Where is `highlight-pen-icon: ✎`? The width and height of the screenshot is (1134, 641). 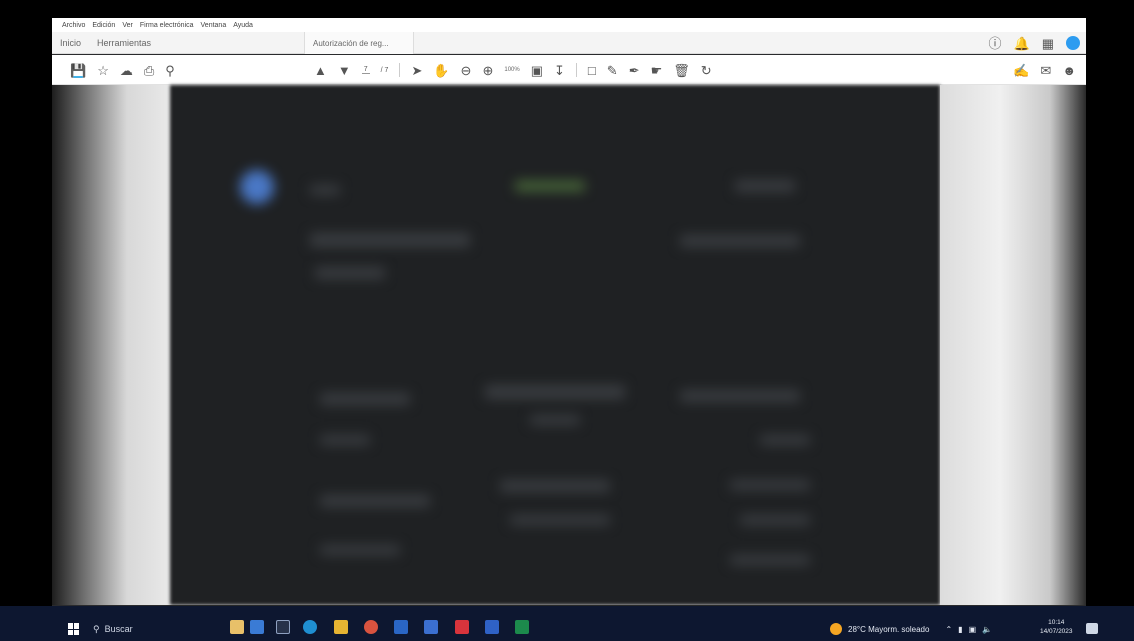
highlight-pen-icon: ✎ is located at coordinates (612, 70).